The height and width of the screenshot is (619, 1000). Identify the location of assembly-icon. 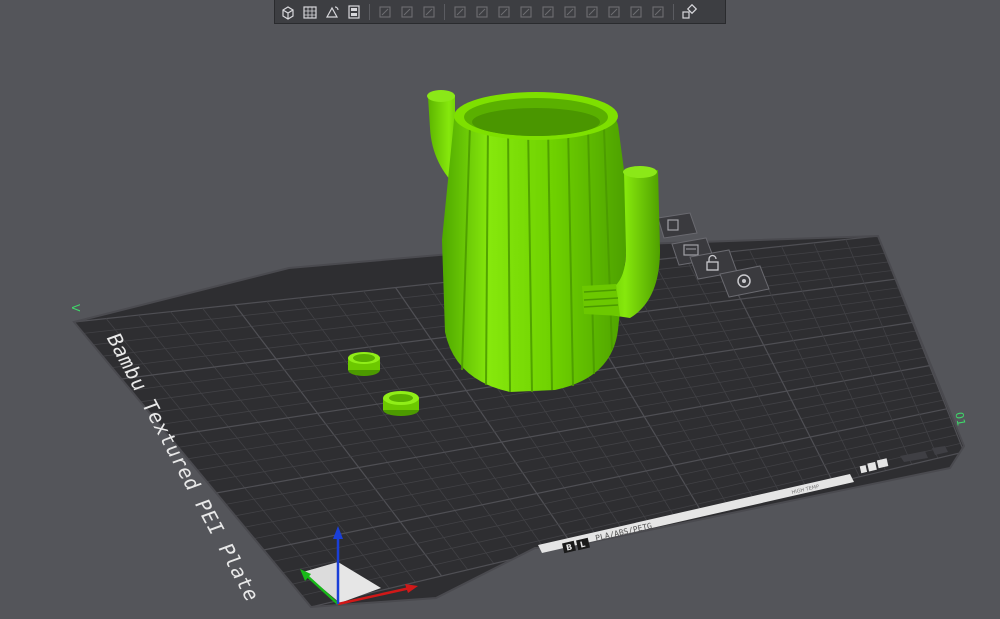
(689, 11).